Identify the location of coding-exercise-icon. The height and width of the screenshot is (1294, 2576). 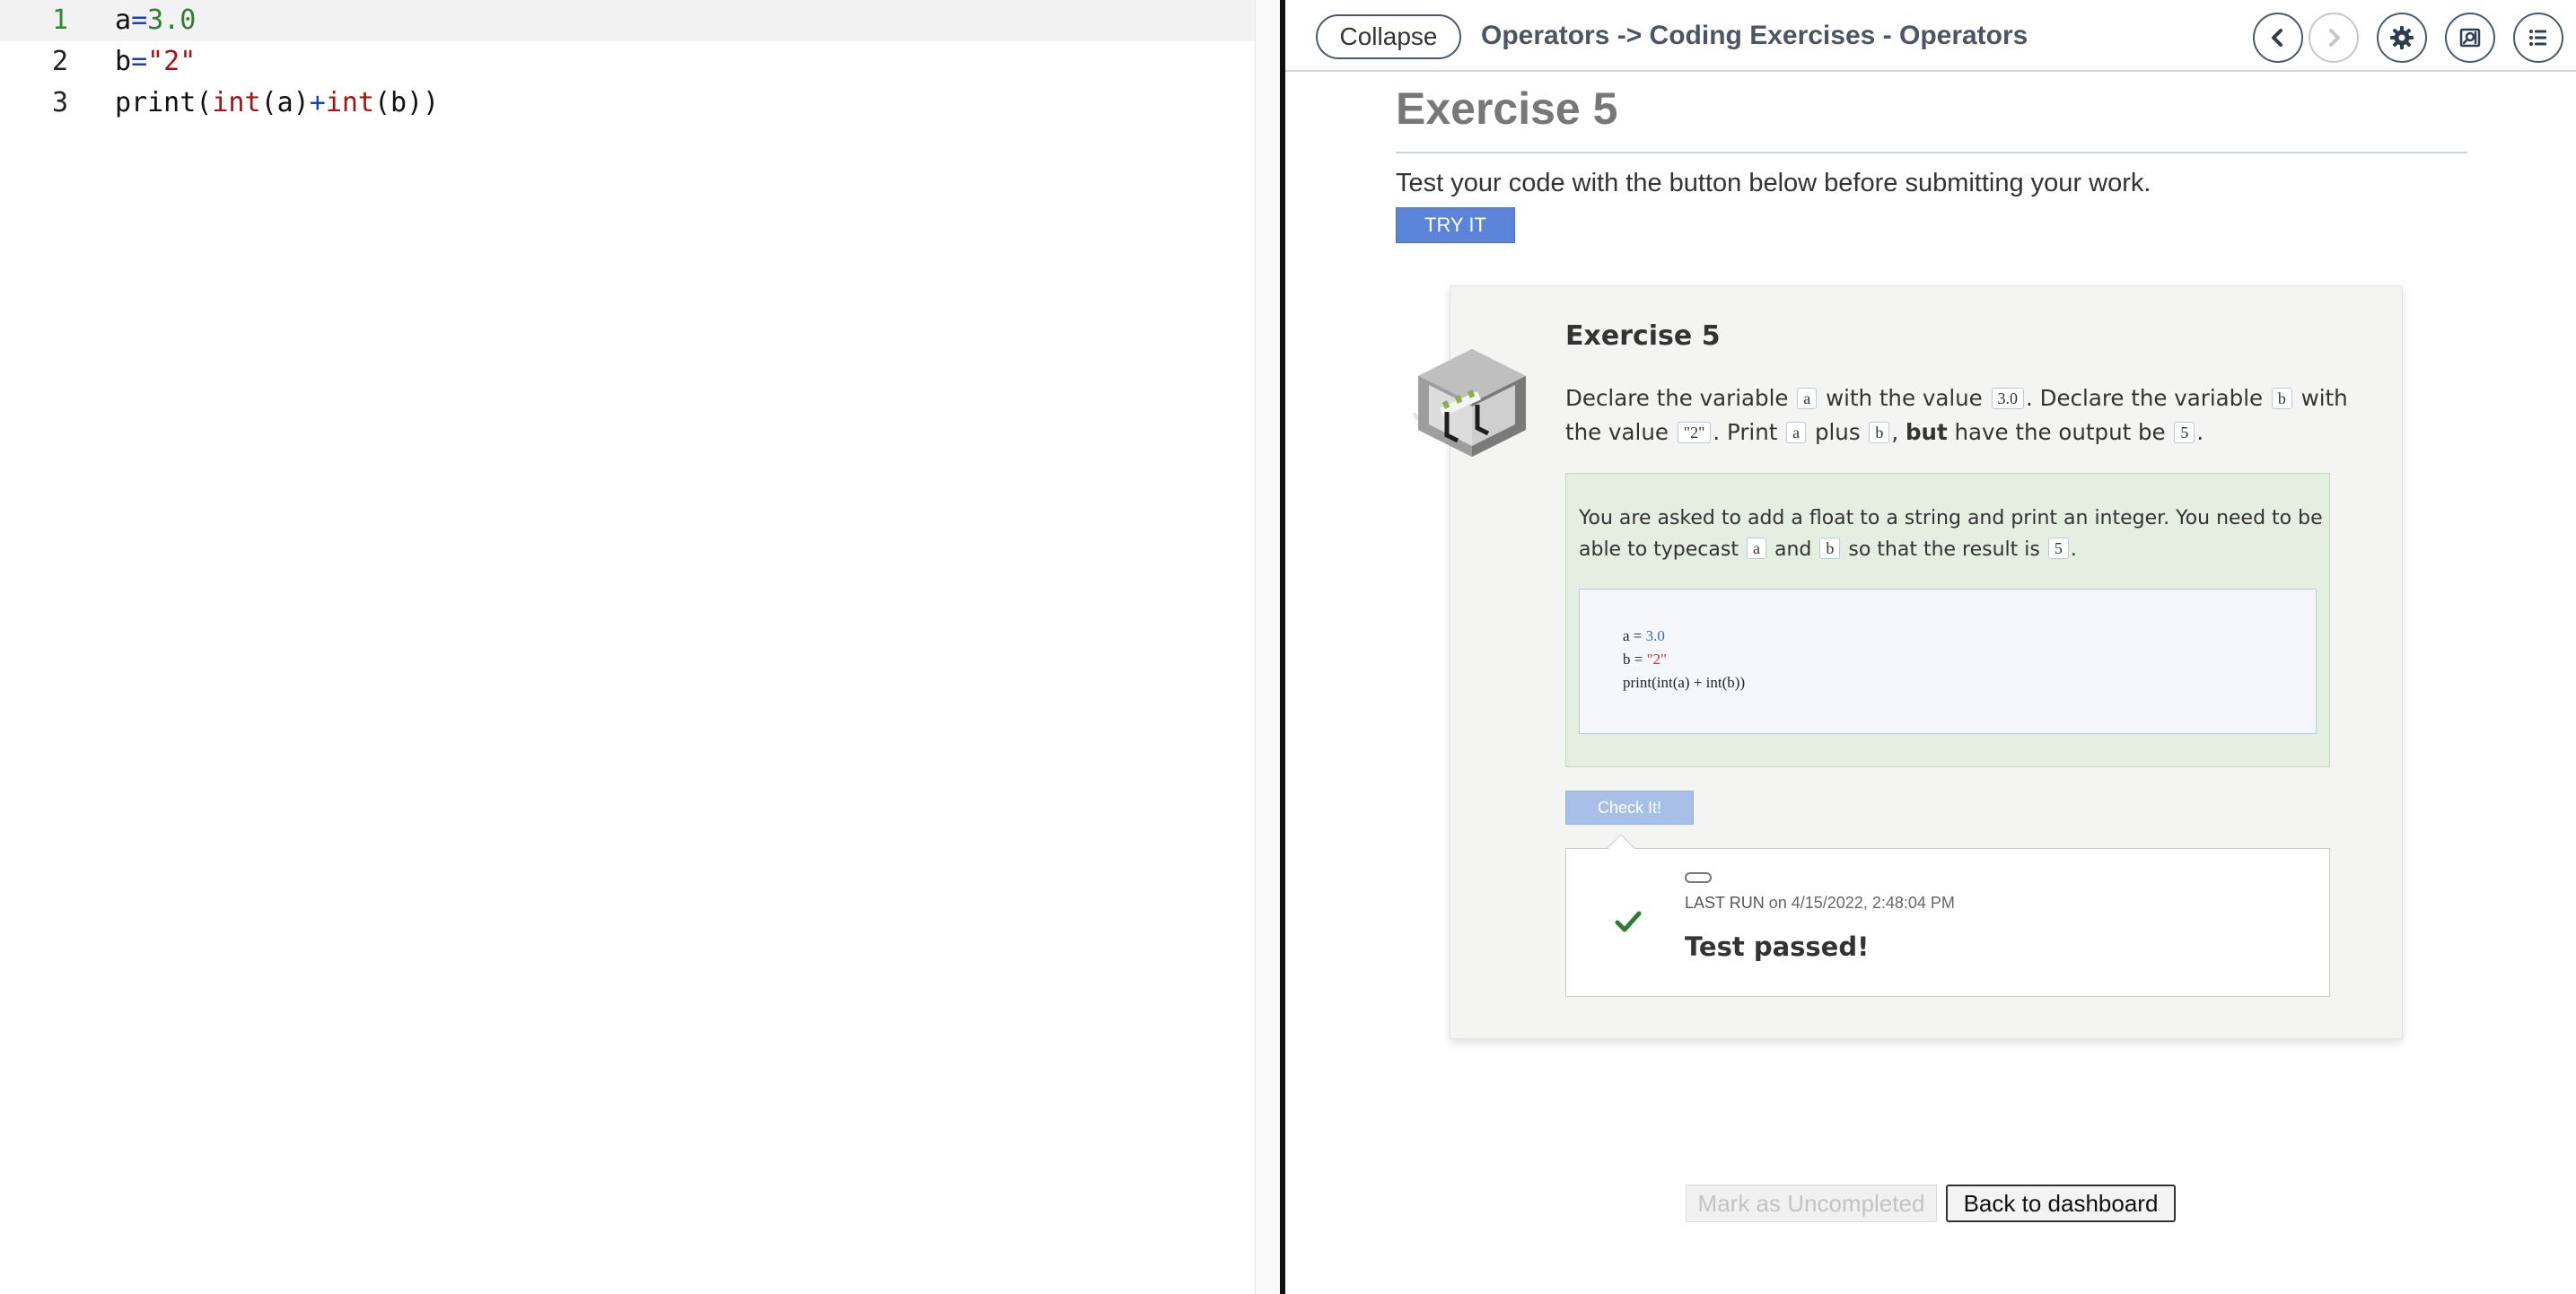
(1469, 403).